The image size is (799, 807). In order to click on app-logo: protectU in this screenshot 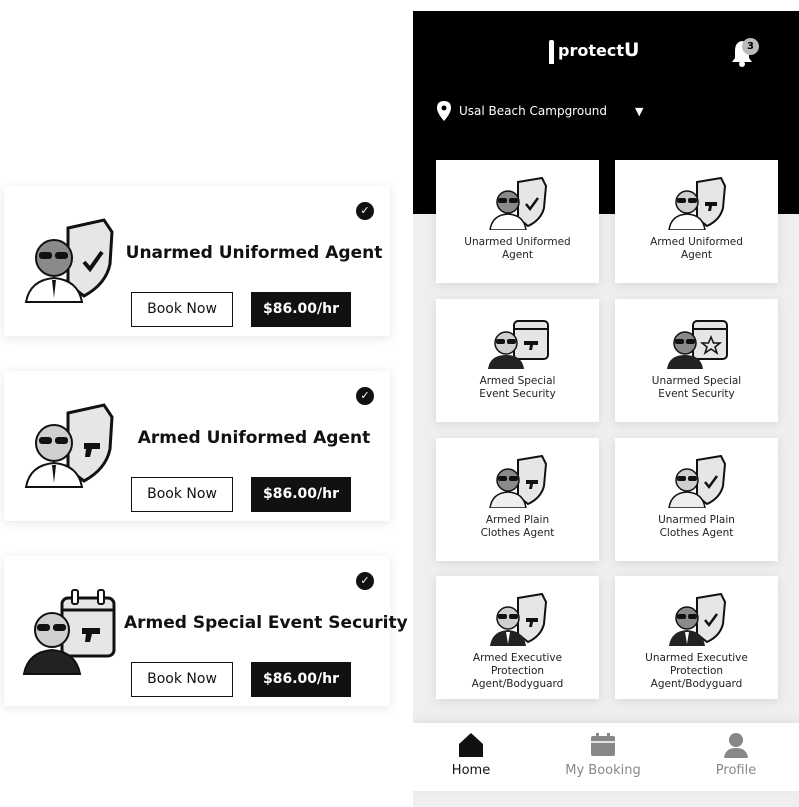, I will do `click(594, 51)`.